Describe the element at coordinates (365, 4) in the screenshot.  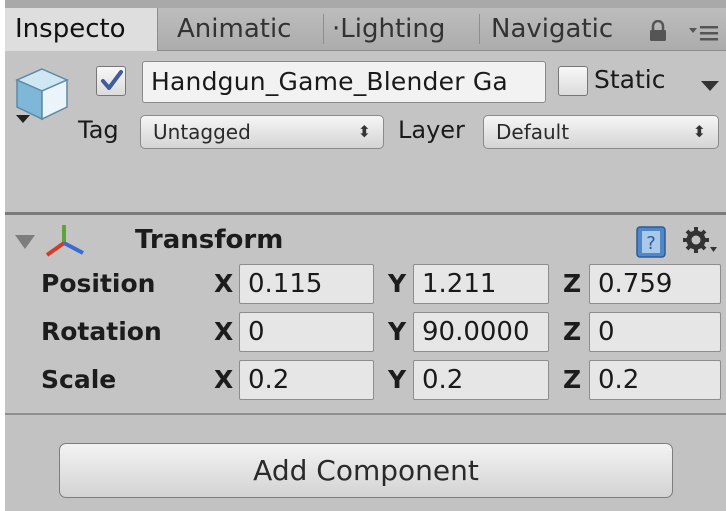
I see `window-top-border` at that location.